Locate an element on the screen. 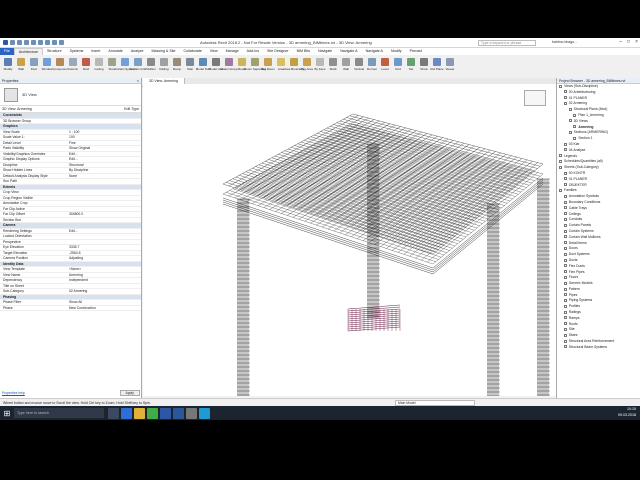 This screenshot has width=640, height=480. word-icon is located at coordinates (178, 413).